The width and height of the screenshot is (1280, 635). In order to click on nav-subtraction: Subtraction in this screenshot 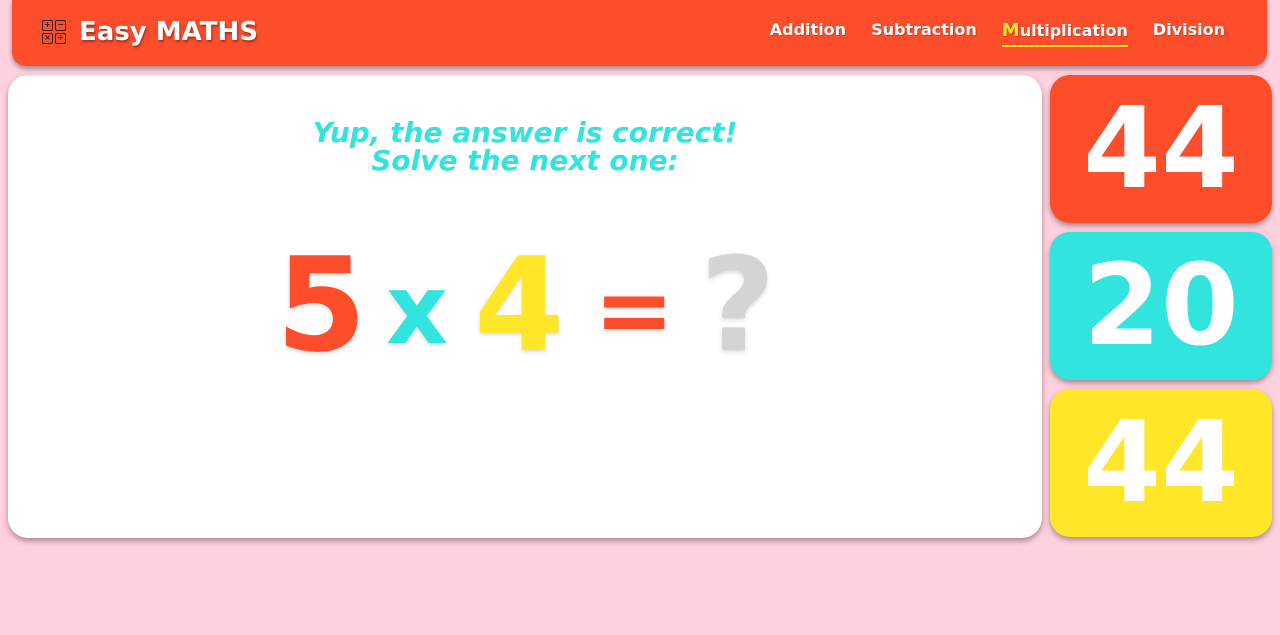, I will do `click(924, 33)`.